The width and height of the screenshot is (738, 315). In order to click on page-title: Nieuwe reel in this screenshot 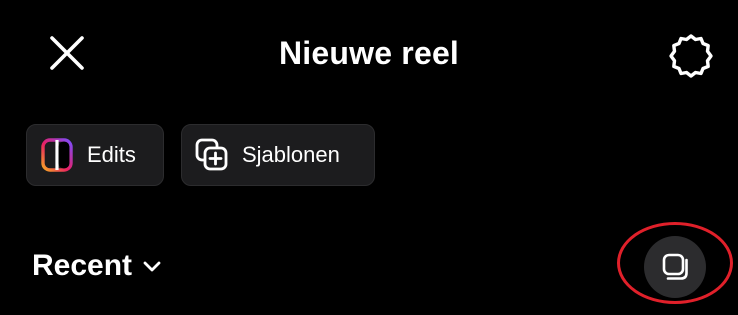, I will do `click(369, 53)`.